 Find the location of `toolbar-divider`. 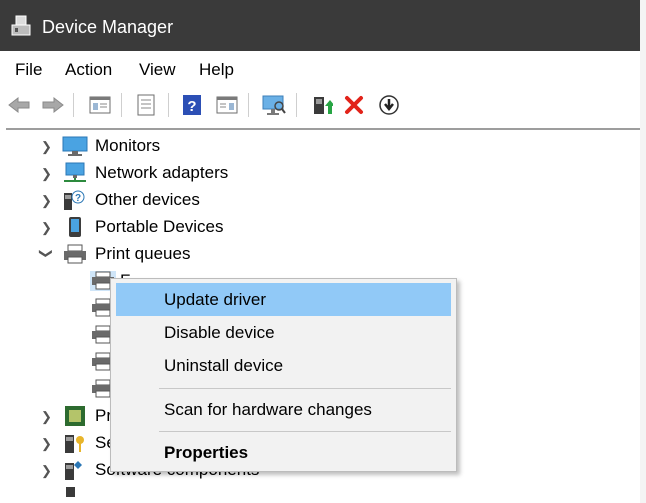

toolbar-divider is located at coordinates (323, 129).